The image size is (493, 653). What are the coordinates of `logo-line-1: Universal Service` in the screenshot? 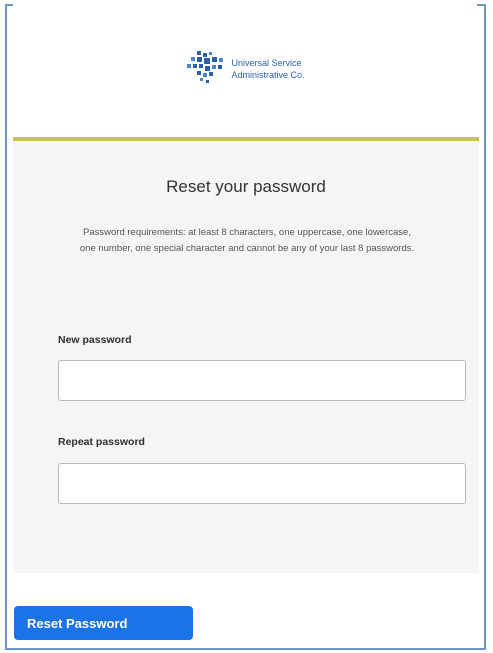 It's located at (266, 63).